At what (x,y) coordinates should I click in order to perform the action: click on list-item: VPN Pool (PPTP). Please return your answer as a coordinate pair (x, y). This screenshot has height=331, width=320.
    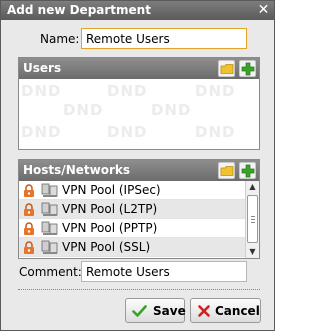
    Looking at the image, I should click on (132, 228).